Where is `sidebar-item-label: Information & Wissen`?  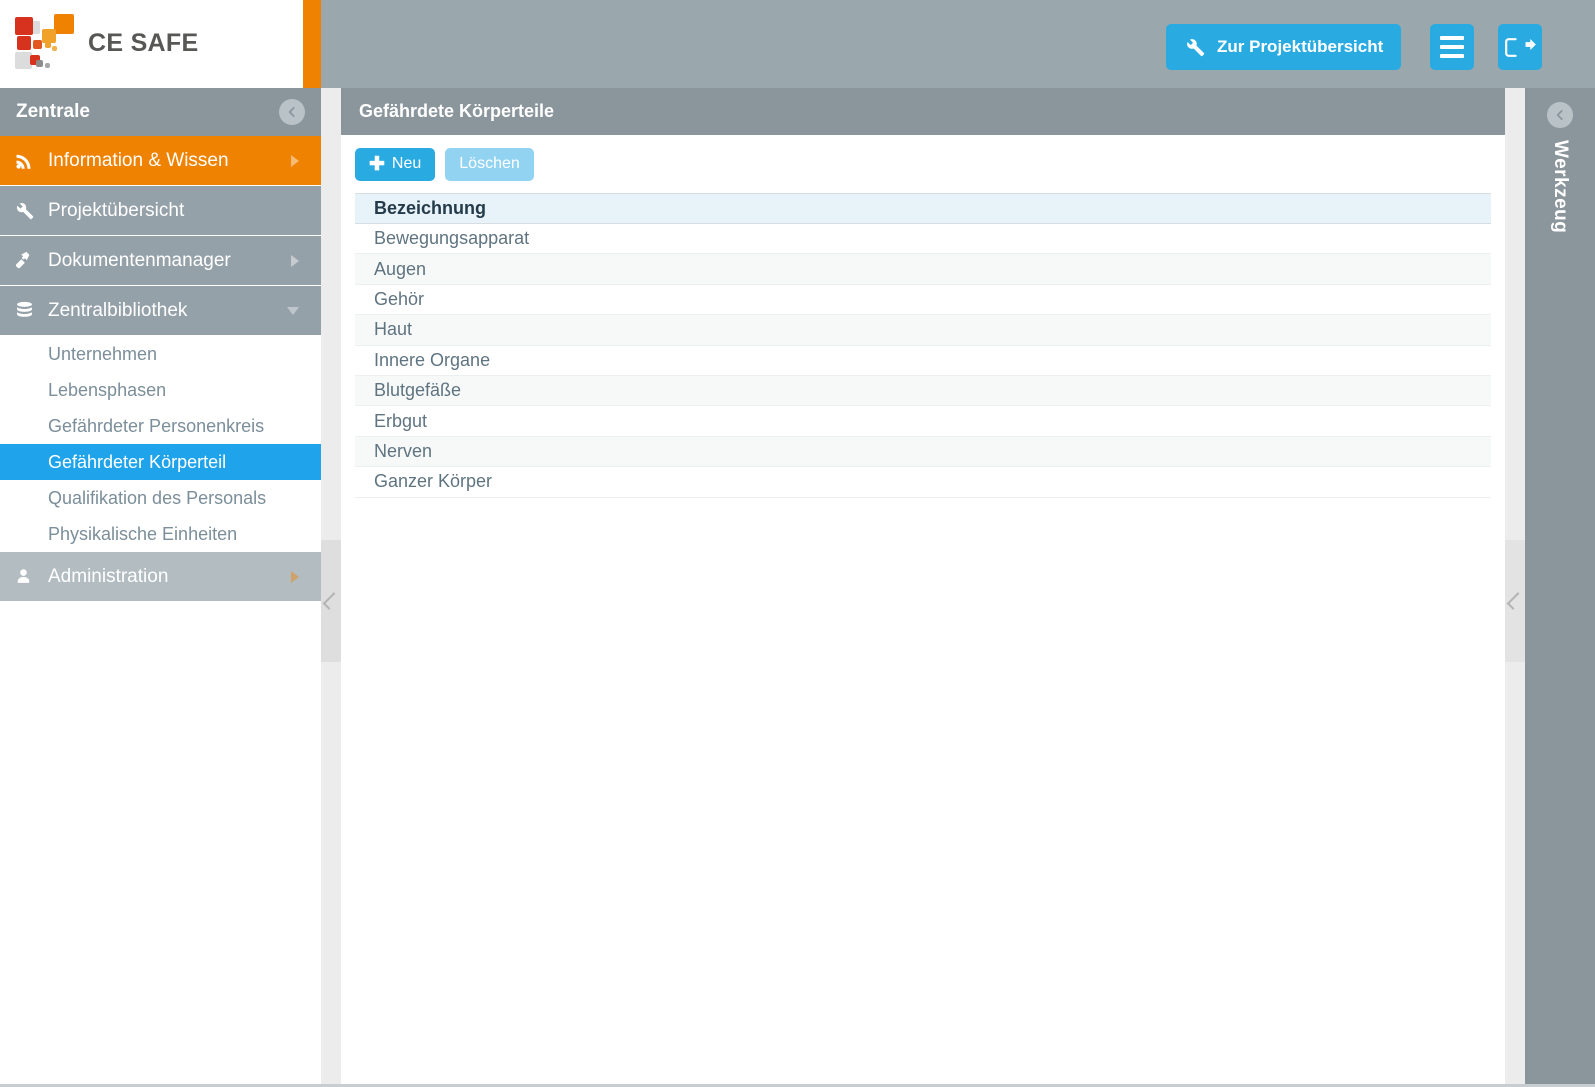
sidebar-item-label: Information & Wissen is located at coordinates (138, 160).